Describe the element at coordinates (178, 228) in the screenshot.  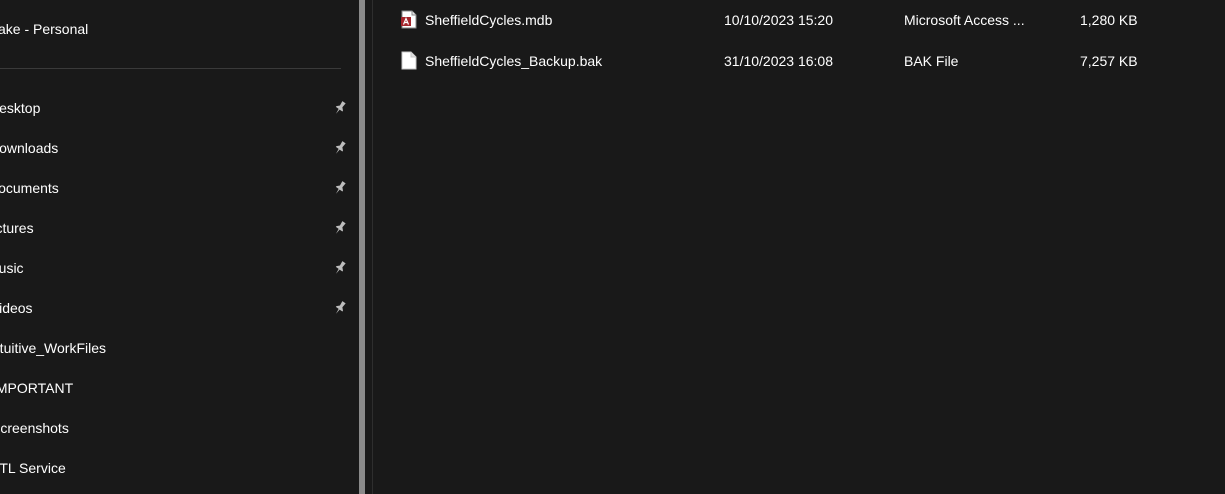
I see `sidebar-item-pictures: Pictures` at that location.